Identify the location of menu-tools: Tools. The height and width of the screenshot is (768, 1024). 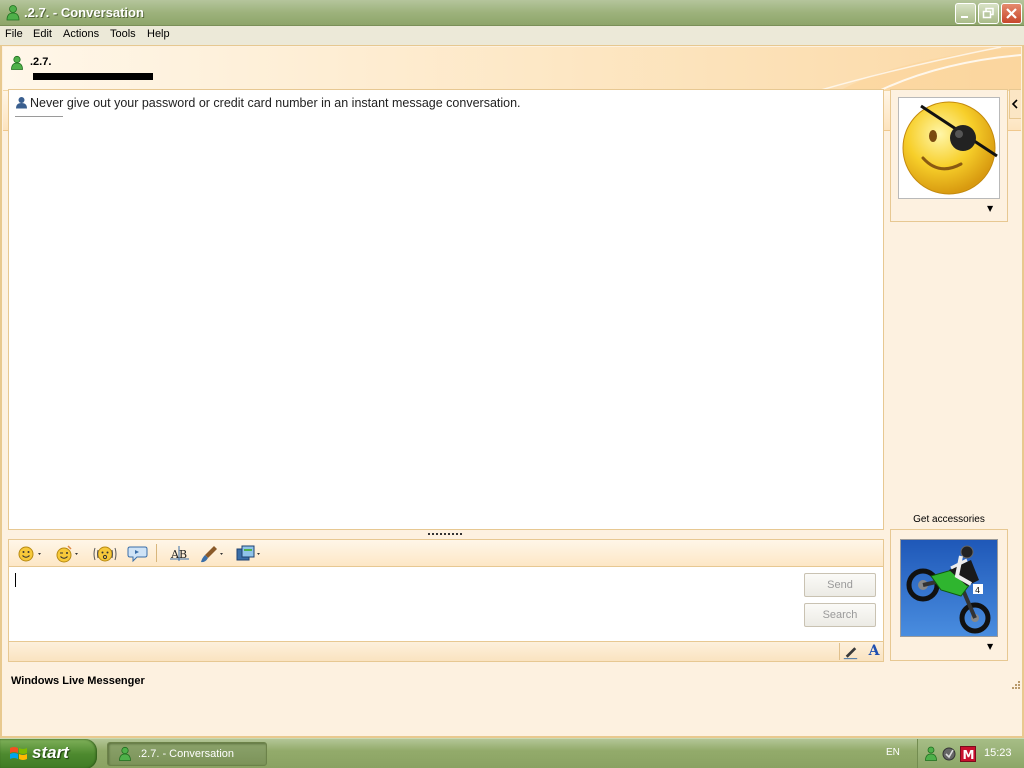
(123, 34).